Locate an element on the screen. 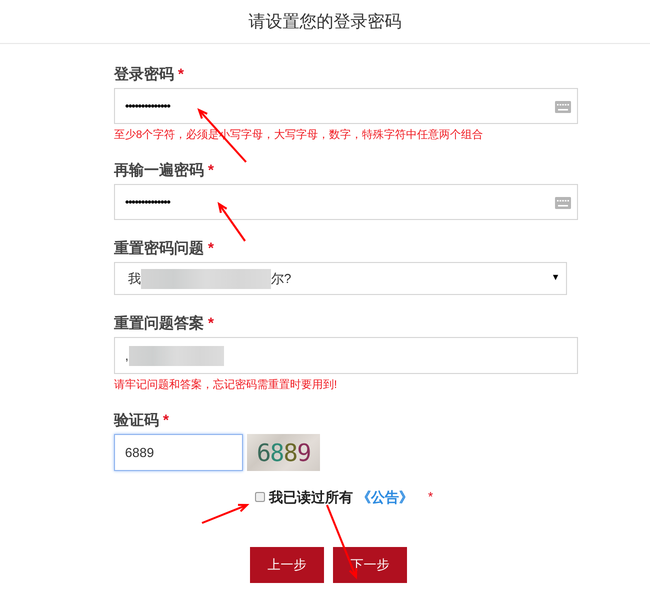  notice-link: 《公告》 is located at coordinates (385, 497).